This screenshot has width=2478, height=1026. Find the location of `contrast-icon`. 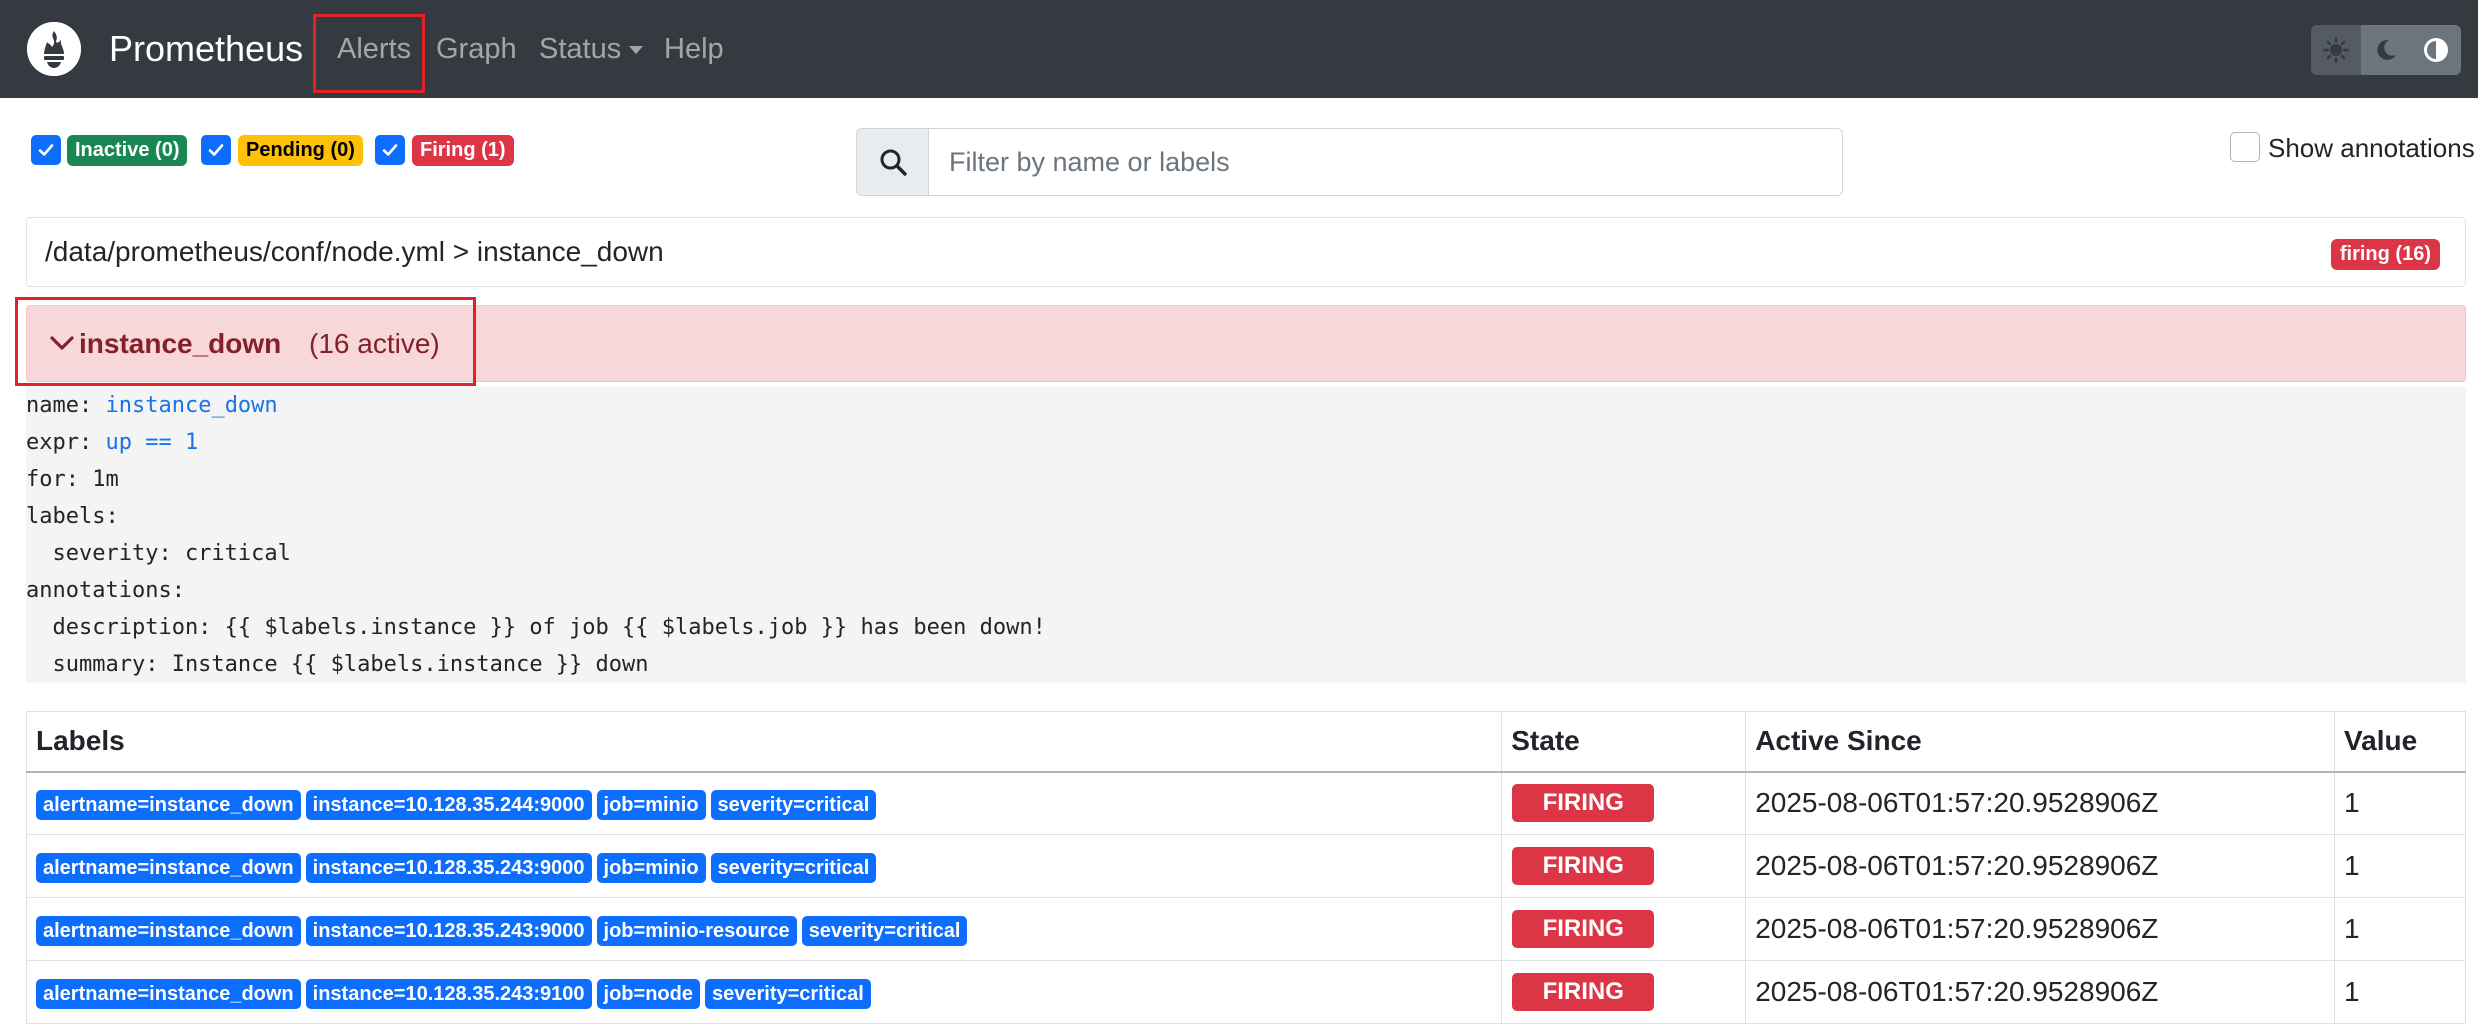

contrast-icon is located at coordinates (2436, 50).